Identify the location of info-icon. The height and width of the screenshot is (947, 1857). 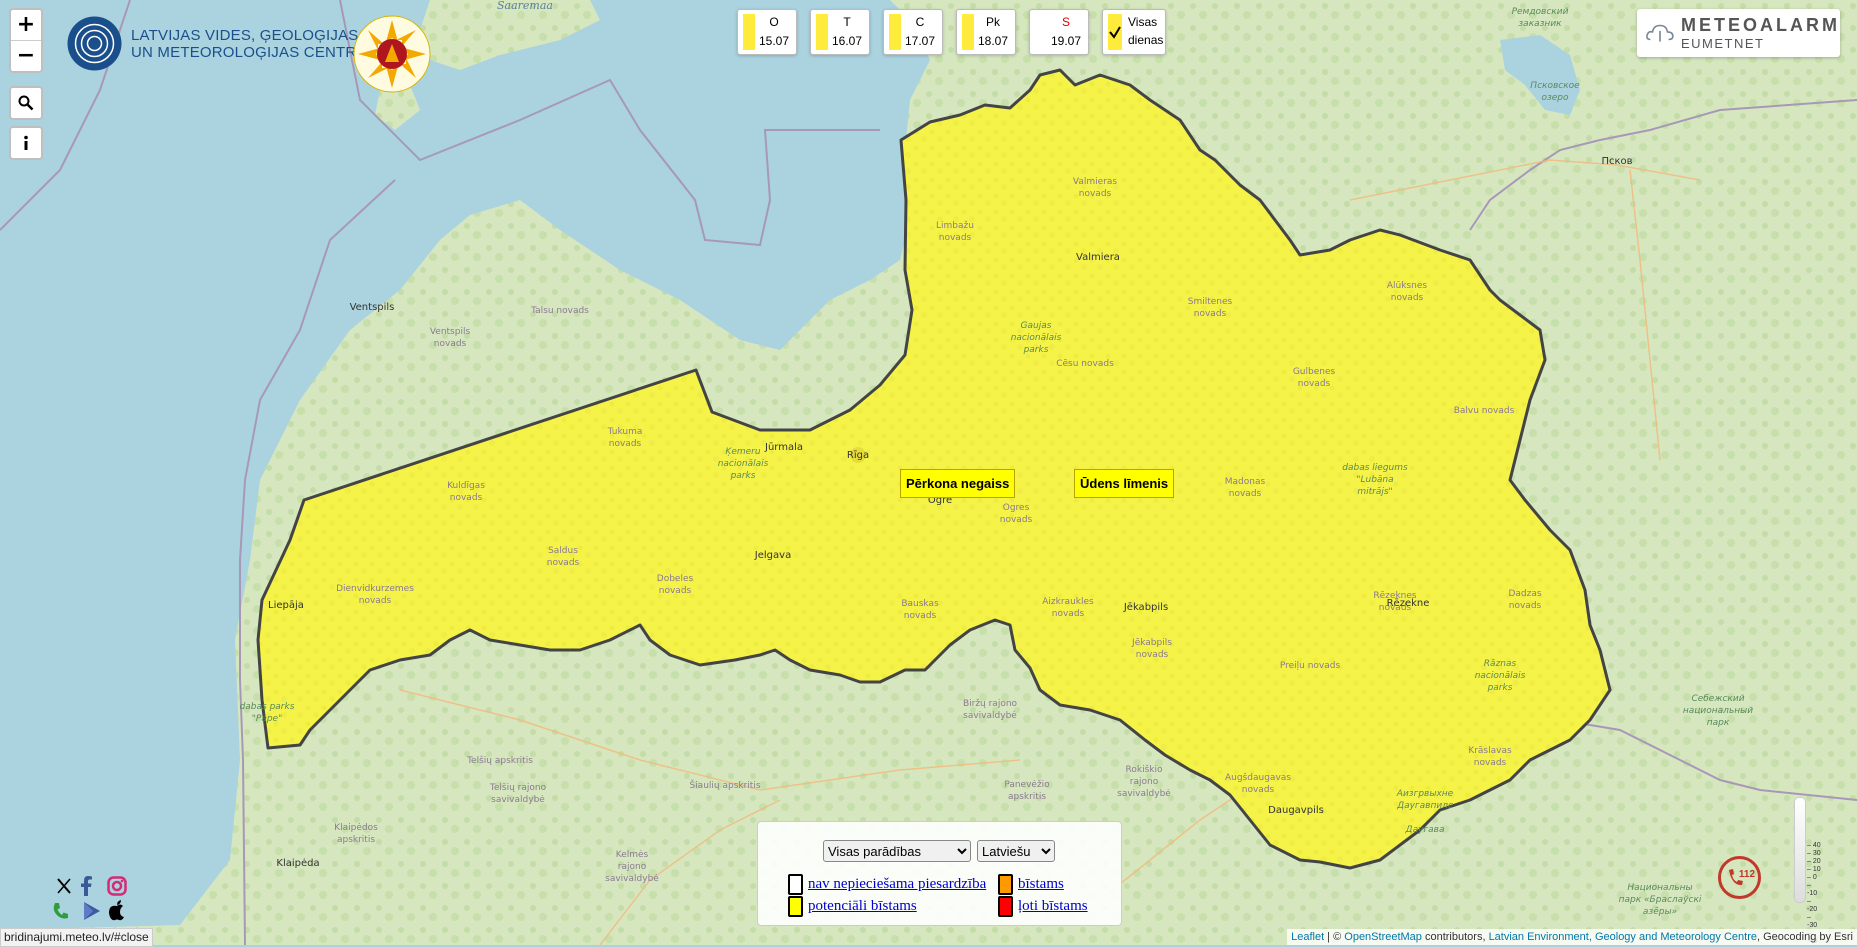
(26, 142).